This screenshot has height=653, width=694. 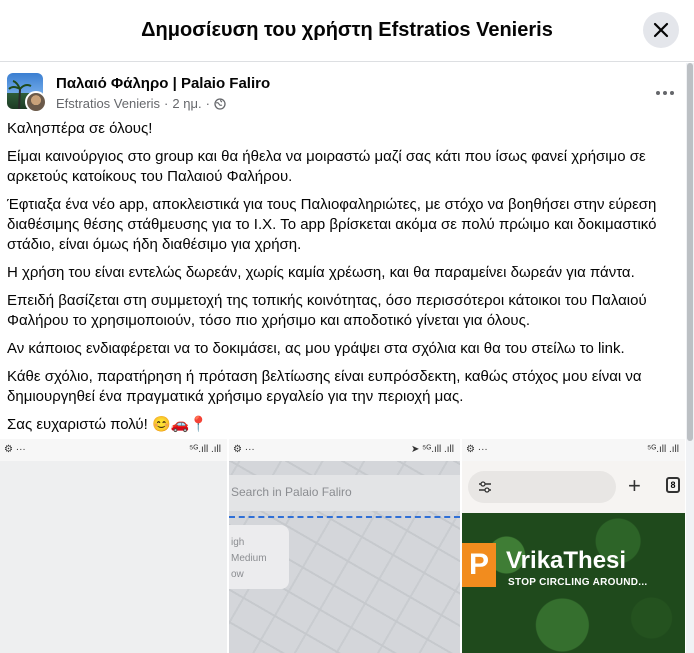 I want to click on close-icon, so click(x=661, y=30).